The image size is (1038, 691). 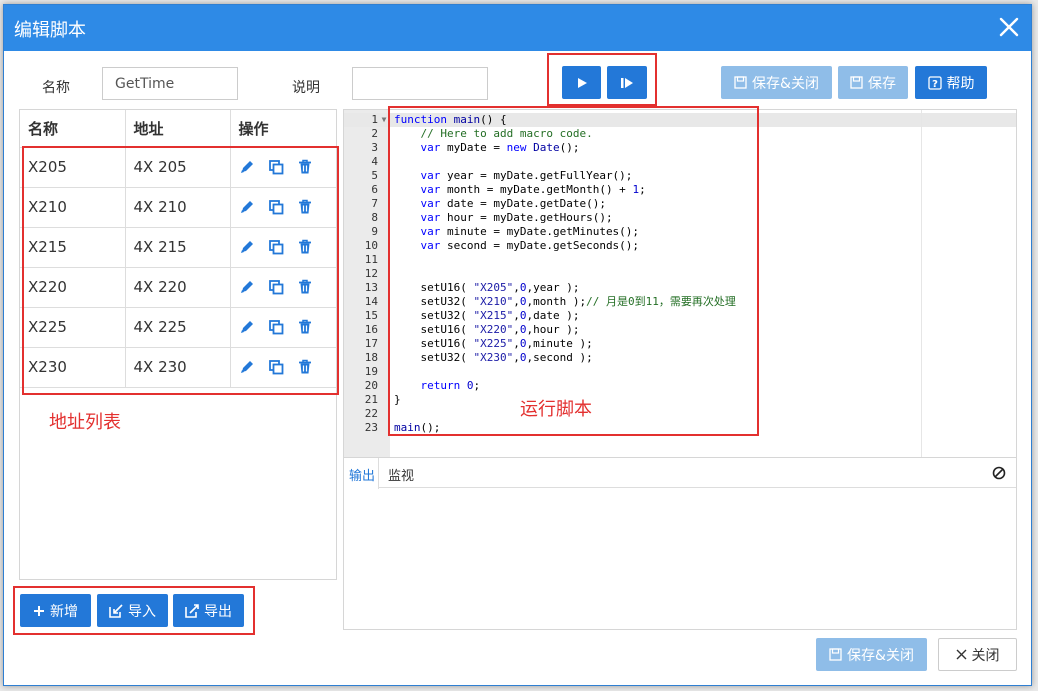 What do you see at coordinates (540, 288) in the screenshot?
I see `code-line: 13 setU16( "X205",0,year );` at bounding box center [540, 288].